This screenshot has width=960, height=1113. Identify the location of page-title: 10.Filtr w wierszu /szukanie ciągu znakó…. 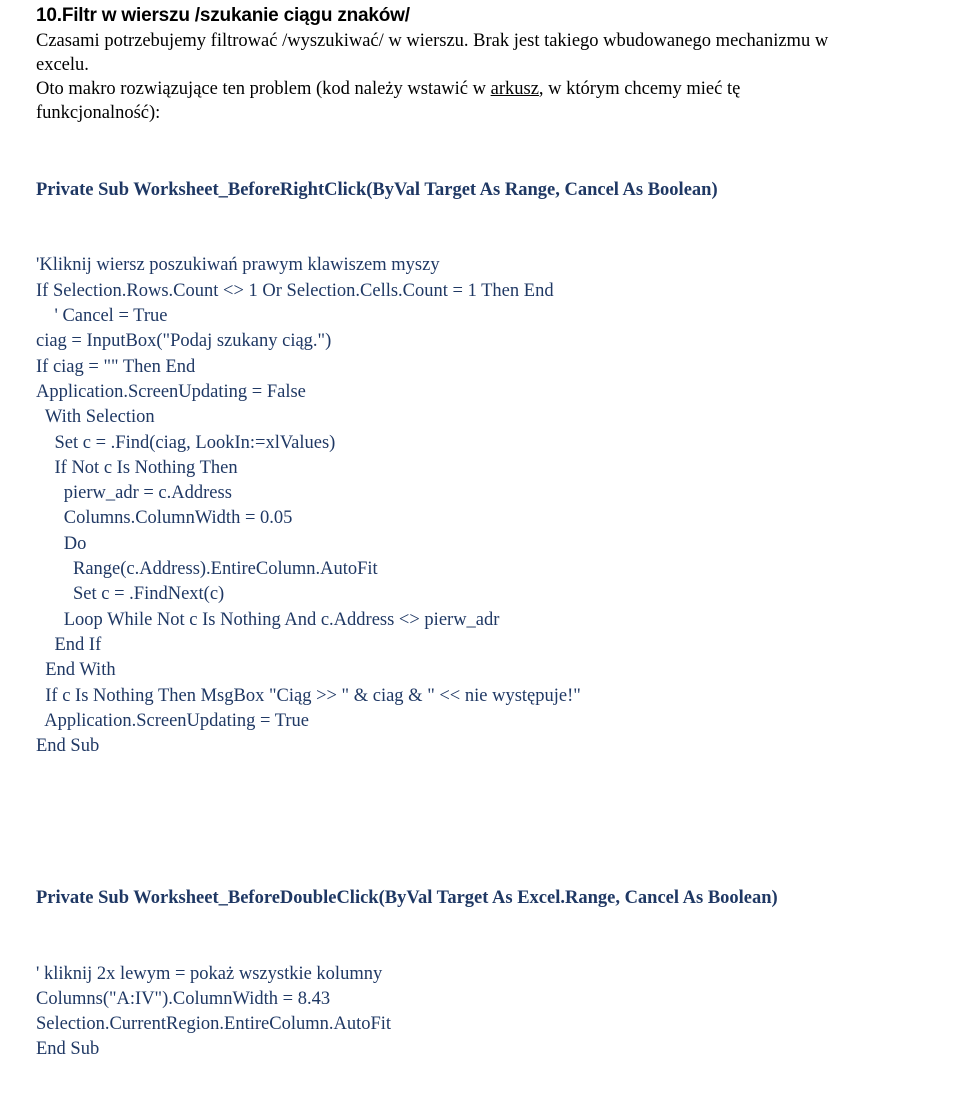
(223, 15).